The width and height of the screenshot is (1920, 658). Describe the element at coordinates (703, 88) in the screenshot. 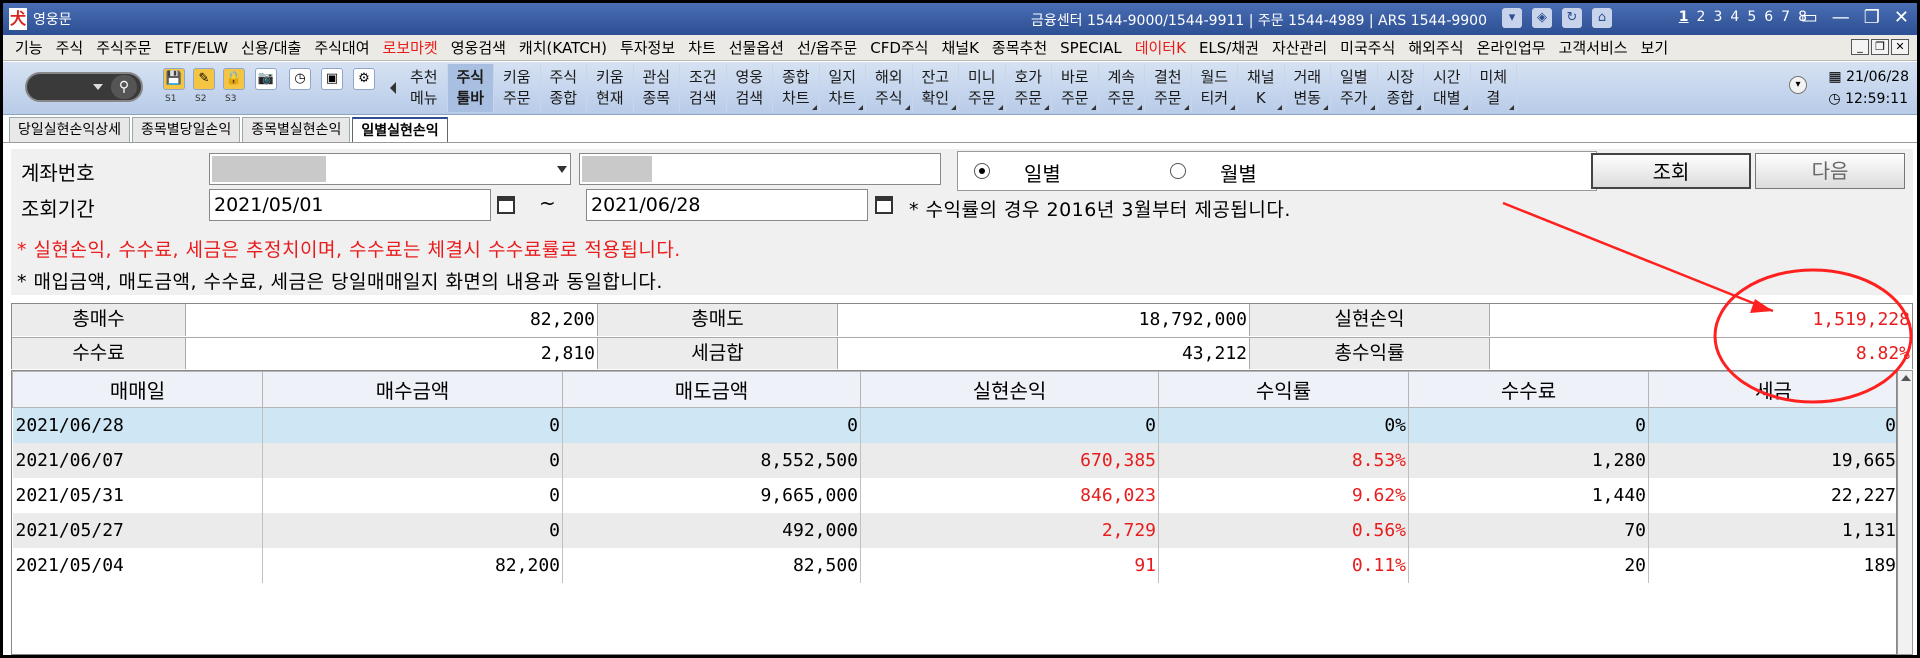

I see `toolbar-button: 조건 검색` at that location.